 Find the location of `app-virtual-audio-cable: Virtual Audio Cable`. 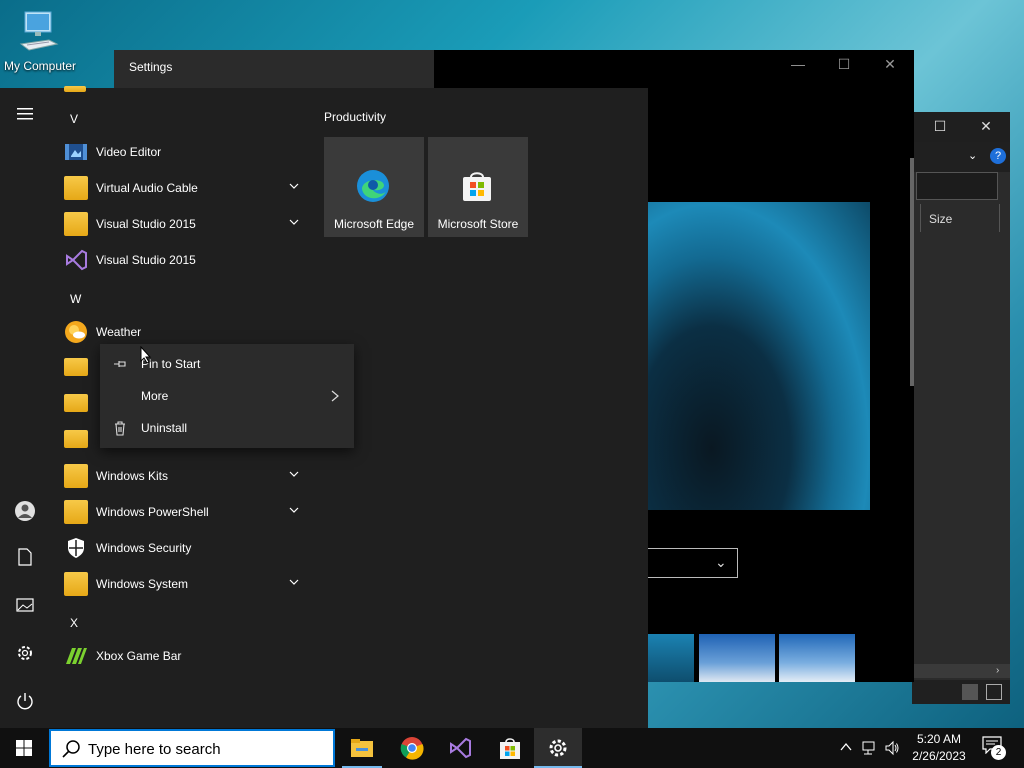

app-virtual-audio-cable: Virtual Audio Cable is located at coordinates (187, 188).